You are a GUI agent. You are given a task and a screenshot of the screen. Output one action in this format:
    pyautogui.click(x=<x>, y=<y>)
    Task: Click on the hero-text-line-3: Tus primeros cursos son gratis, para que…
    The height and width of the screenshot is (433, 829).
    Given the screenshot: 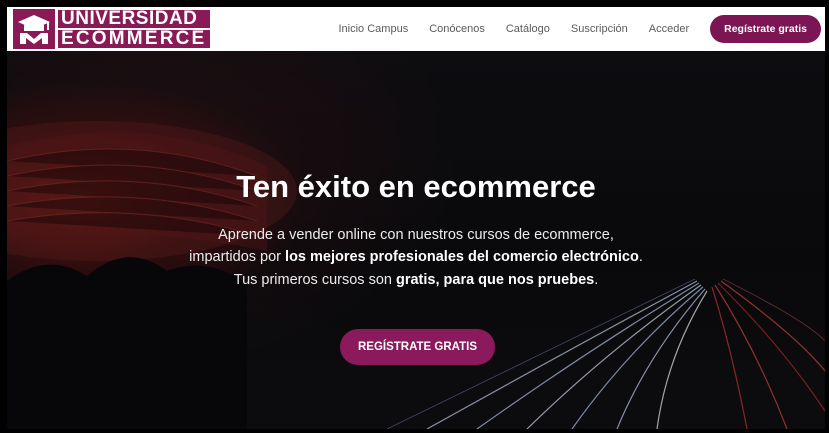 What is the action you would take?
    pyautogui.click(x=416, y=280)
    